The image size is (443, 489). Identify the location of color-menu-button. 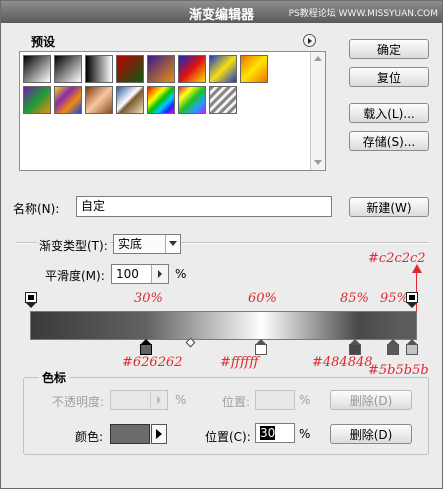
(159, 434).